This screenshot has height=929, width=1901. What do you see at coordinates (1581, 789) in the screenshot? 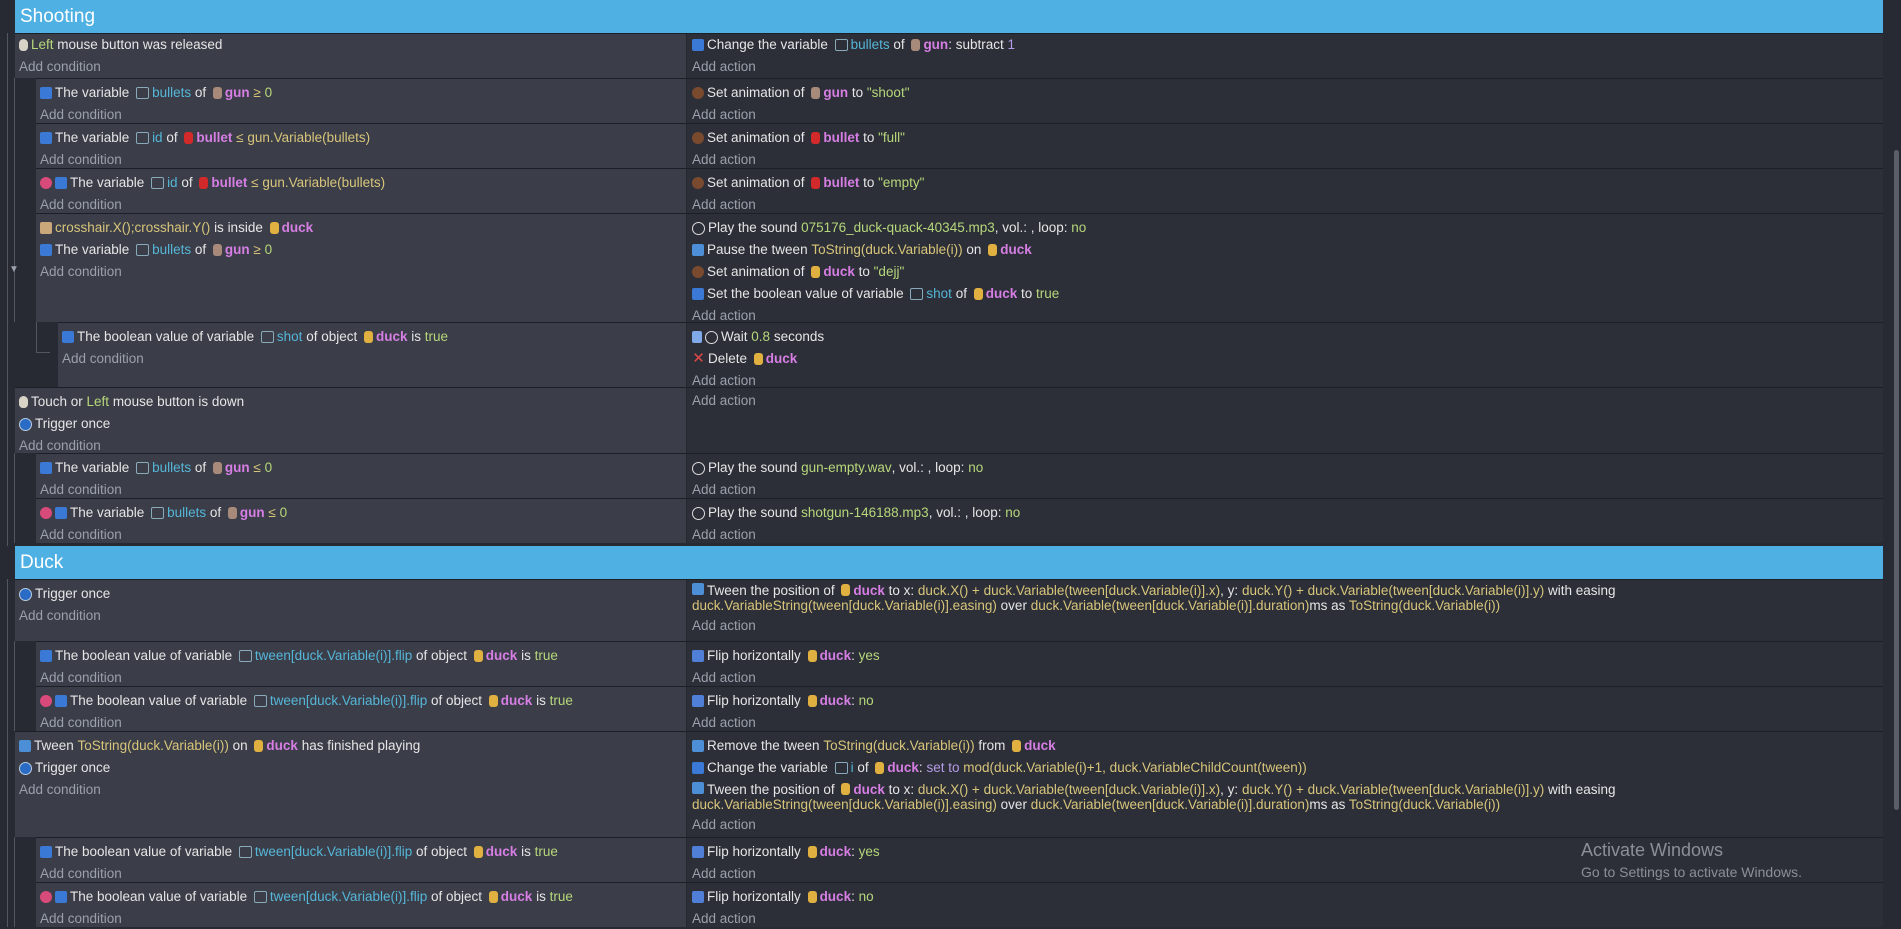
I see `easing-text: with easing` at bounding box center [1581, 789].